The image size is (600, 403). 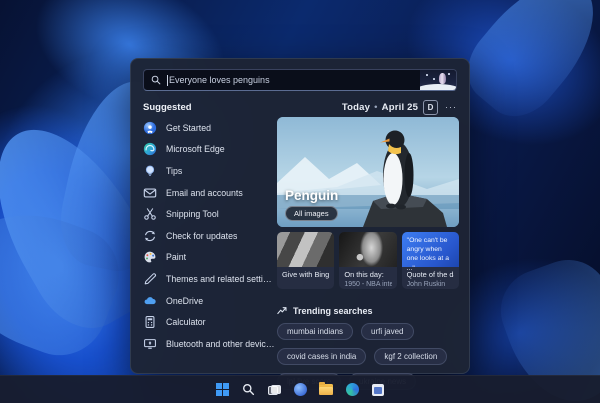 What do you see at coordinates (150, 322) in the screenshot?
I see `calculator-icon` at bounding box center [150, 322].